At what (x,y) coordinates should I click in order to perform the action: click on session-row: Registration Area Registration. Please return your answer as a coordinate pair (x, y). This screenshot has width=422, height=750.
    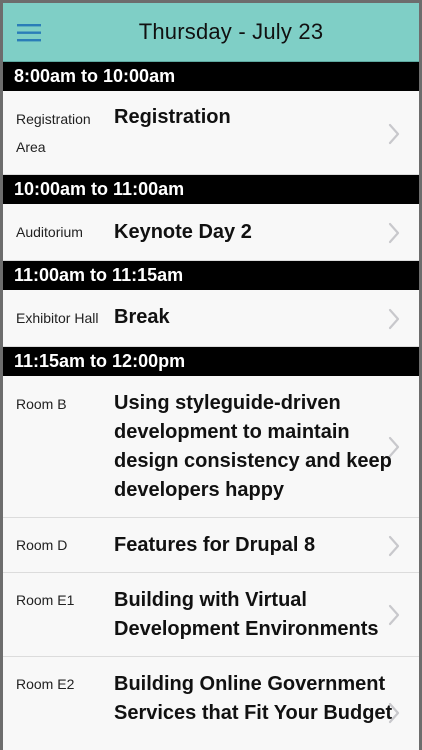
    Looking at the image, I should click on (211, 133).